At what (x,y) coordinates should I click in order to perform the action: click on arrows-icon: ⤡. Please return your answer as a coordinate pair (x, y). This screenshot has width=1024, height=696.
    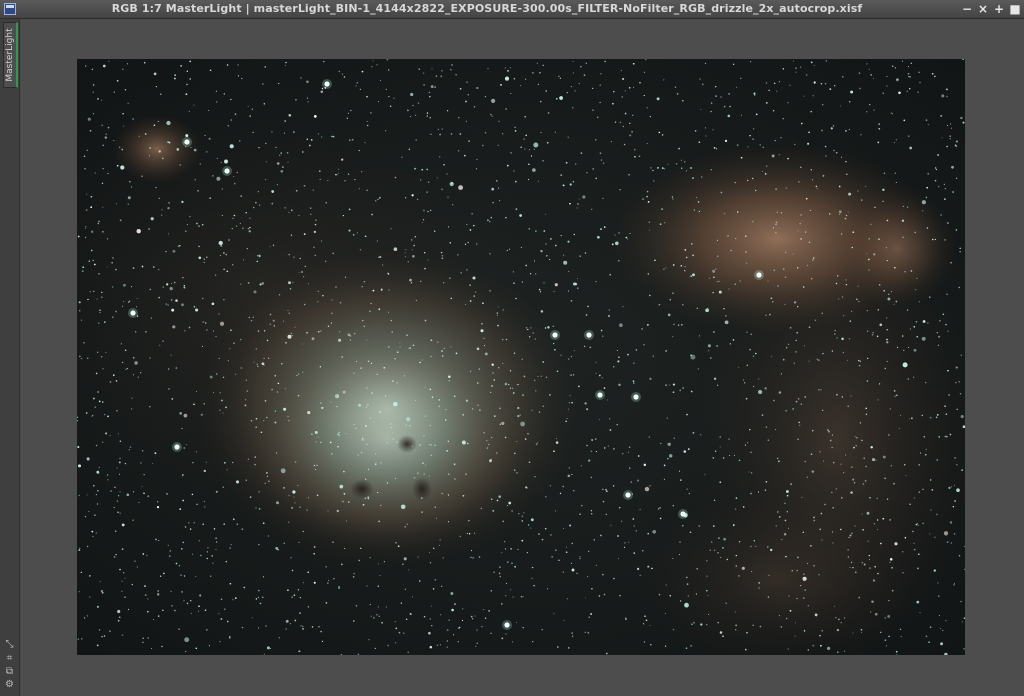
    Looking at the image, I should click on (9, 644).